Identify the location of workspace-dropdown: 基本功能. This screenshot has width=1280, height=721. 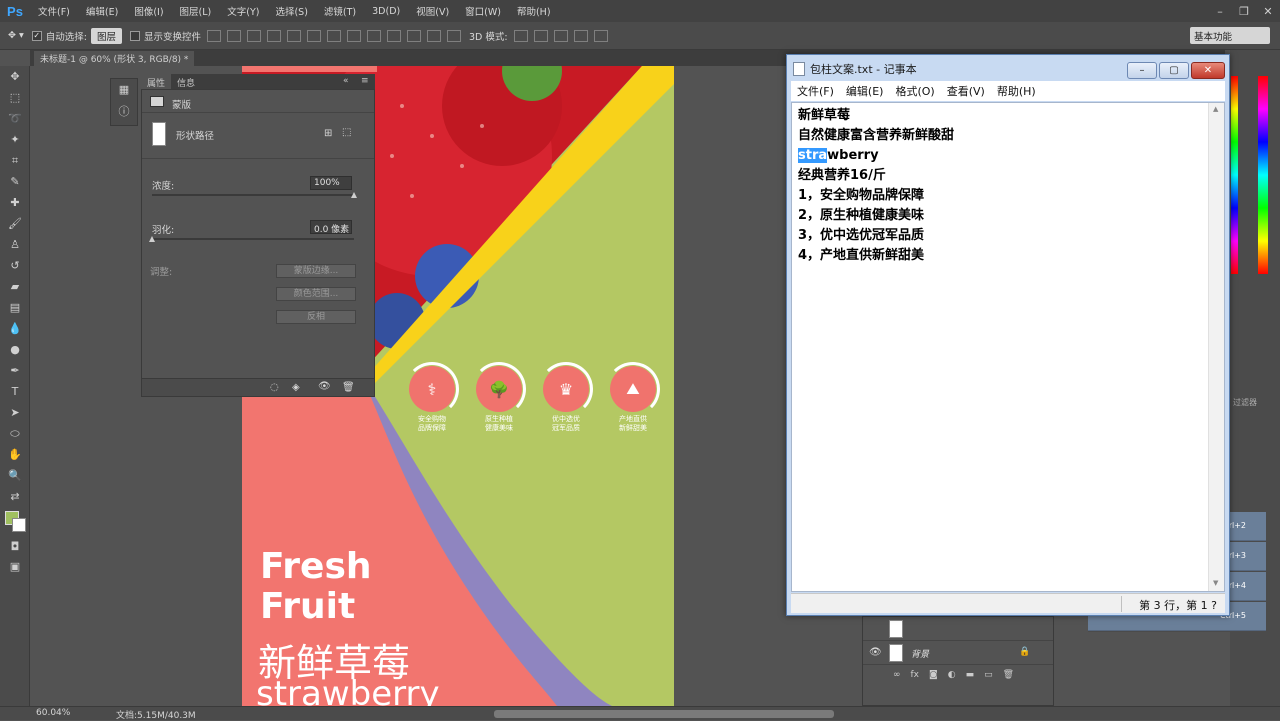
(1230, 35).